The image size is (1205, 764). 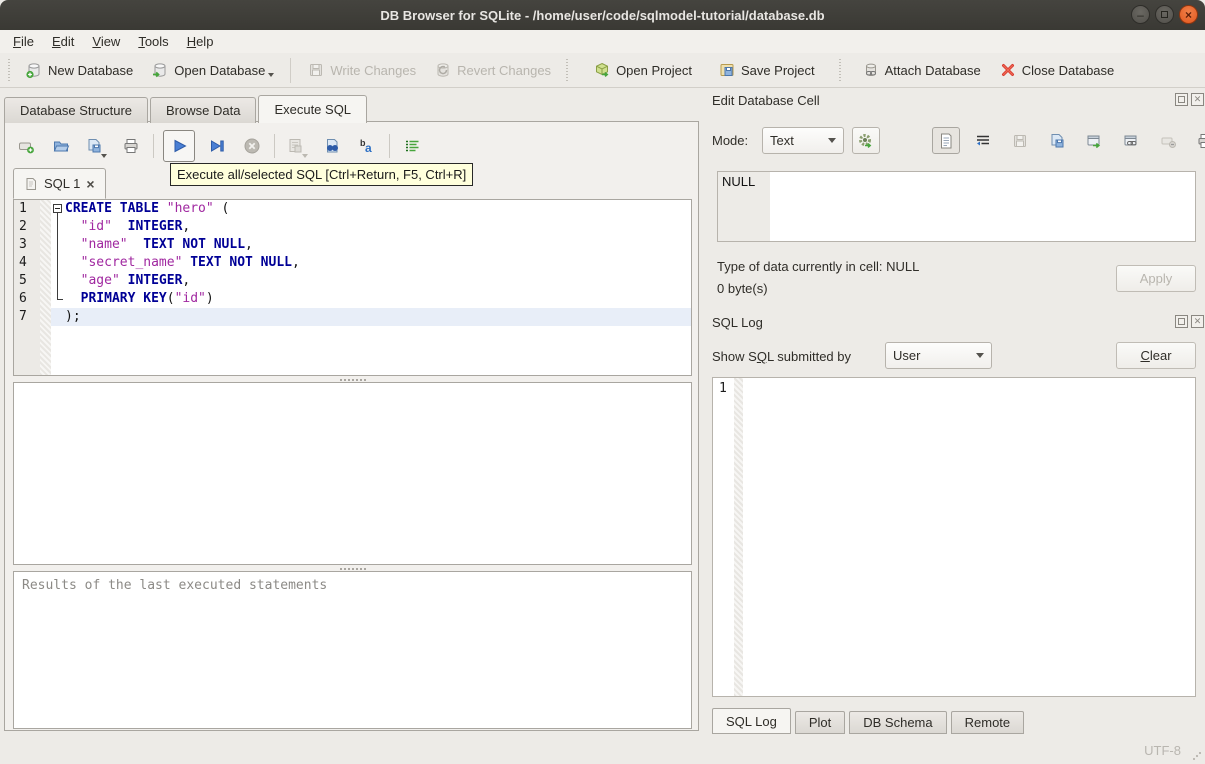 I want to click on sql-tab-label: SQL 1, so click(x=62, y=183).